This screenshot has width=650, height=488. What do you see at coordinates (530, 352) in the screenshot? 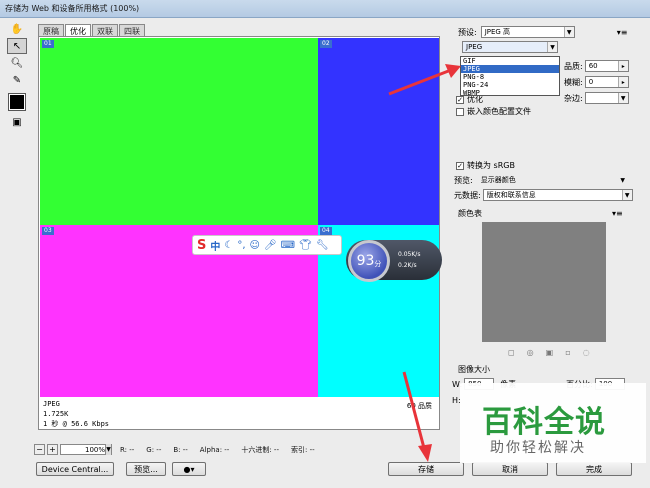
I see `web-shift-icon: ◎` at bounding box center [530, 352].